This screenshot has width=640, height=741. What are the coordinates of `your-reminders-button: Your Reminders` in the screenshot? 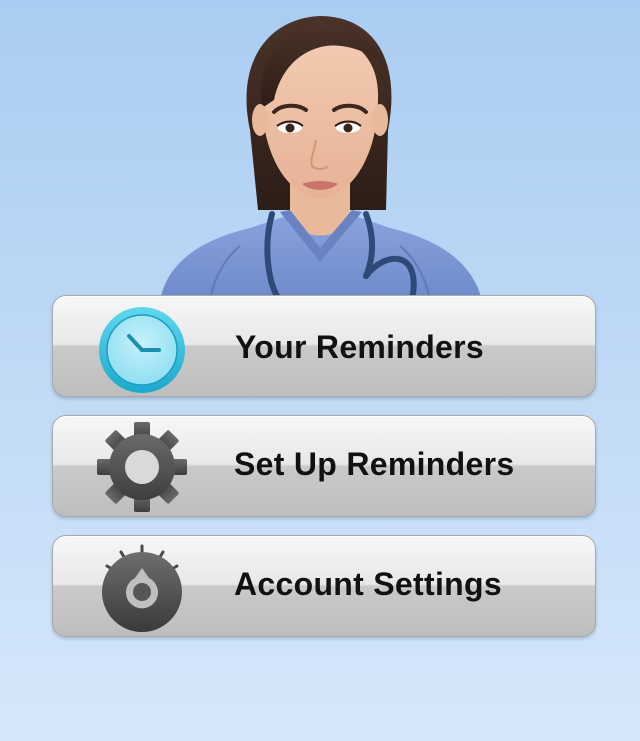 It's located at (324, 346).